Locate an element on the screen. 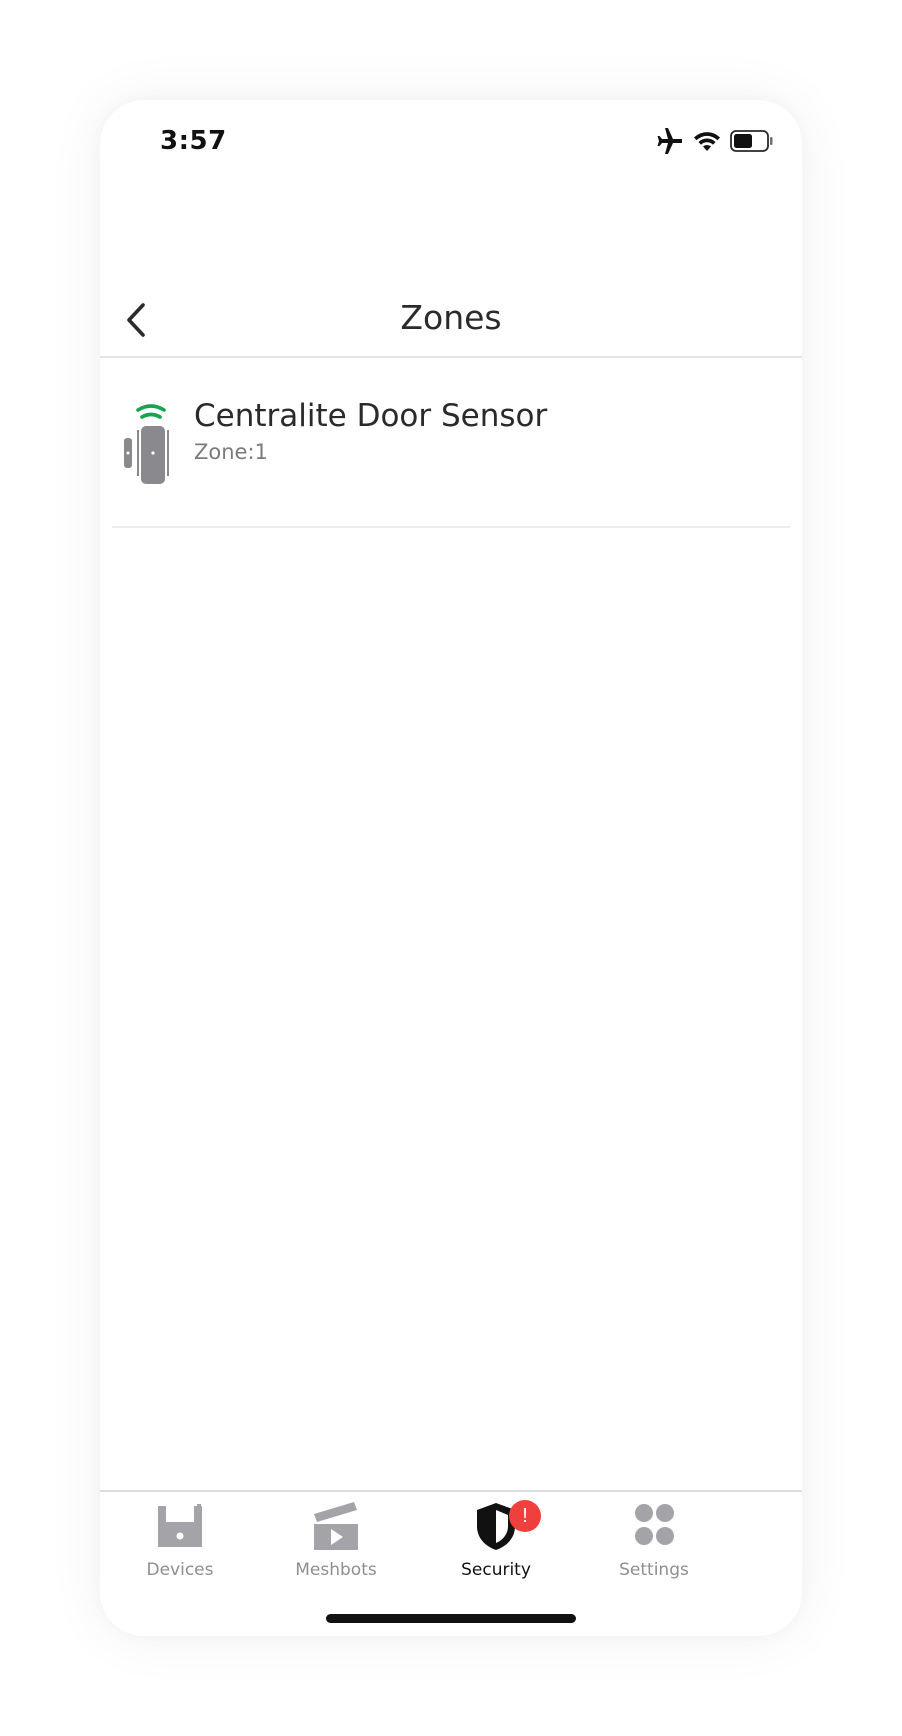 The image size is (902, 1736). tab-label-meshbots: Meshbots is located at coordinates (336, 1570).